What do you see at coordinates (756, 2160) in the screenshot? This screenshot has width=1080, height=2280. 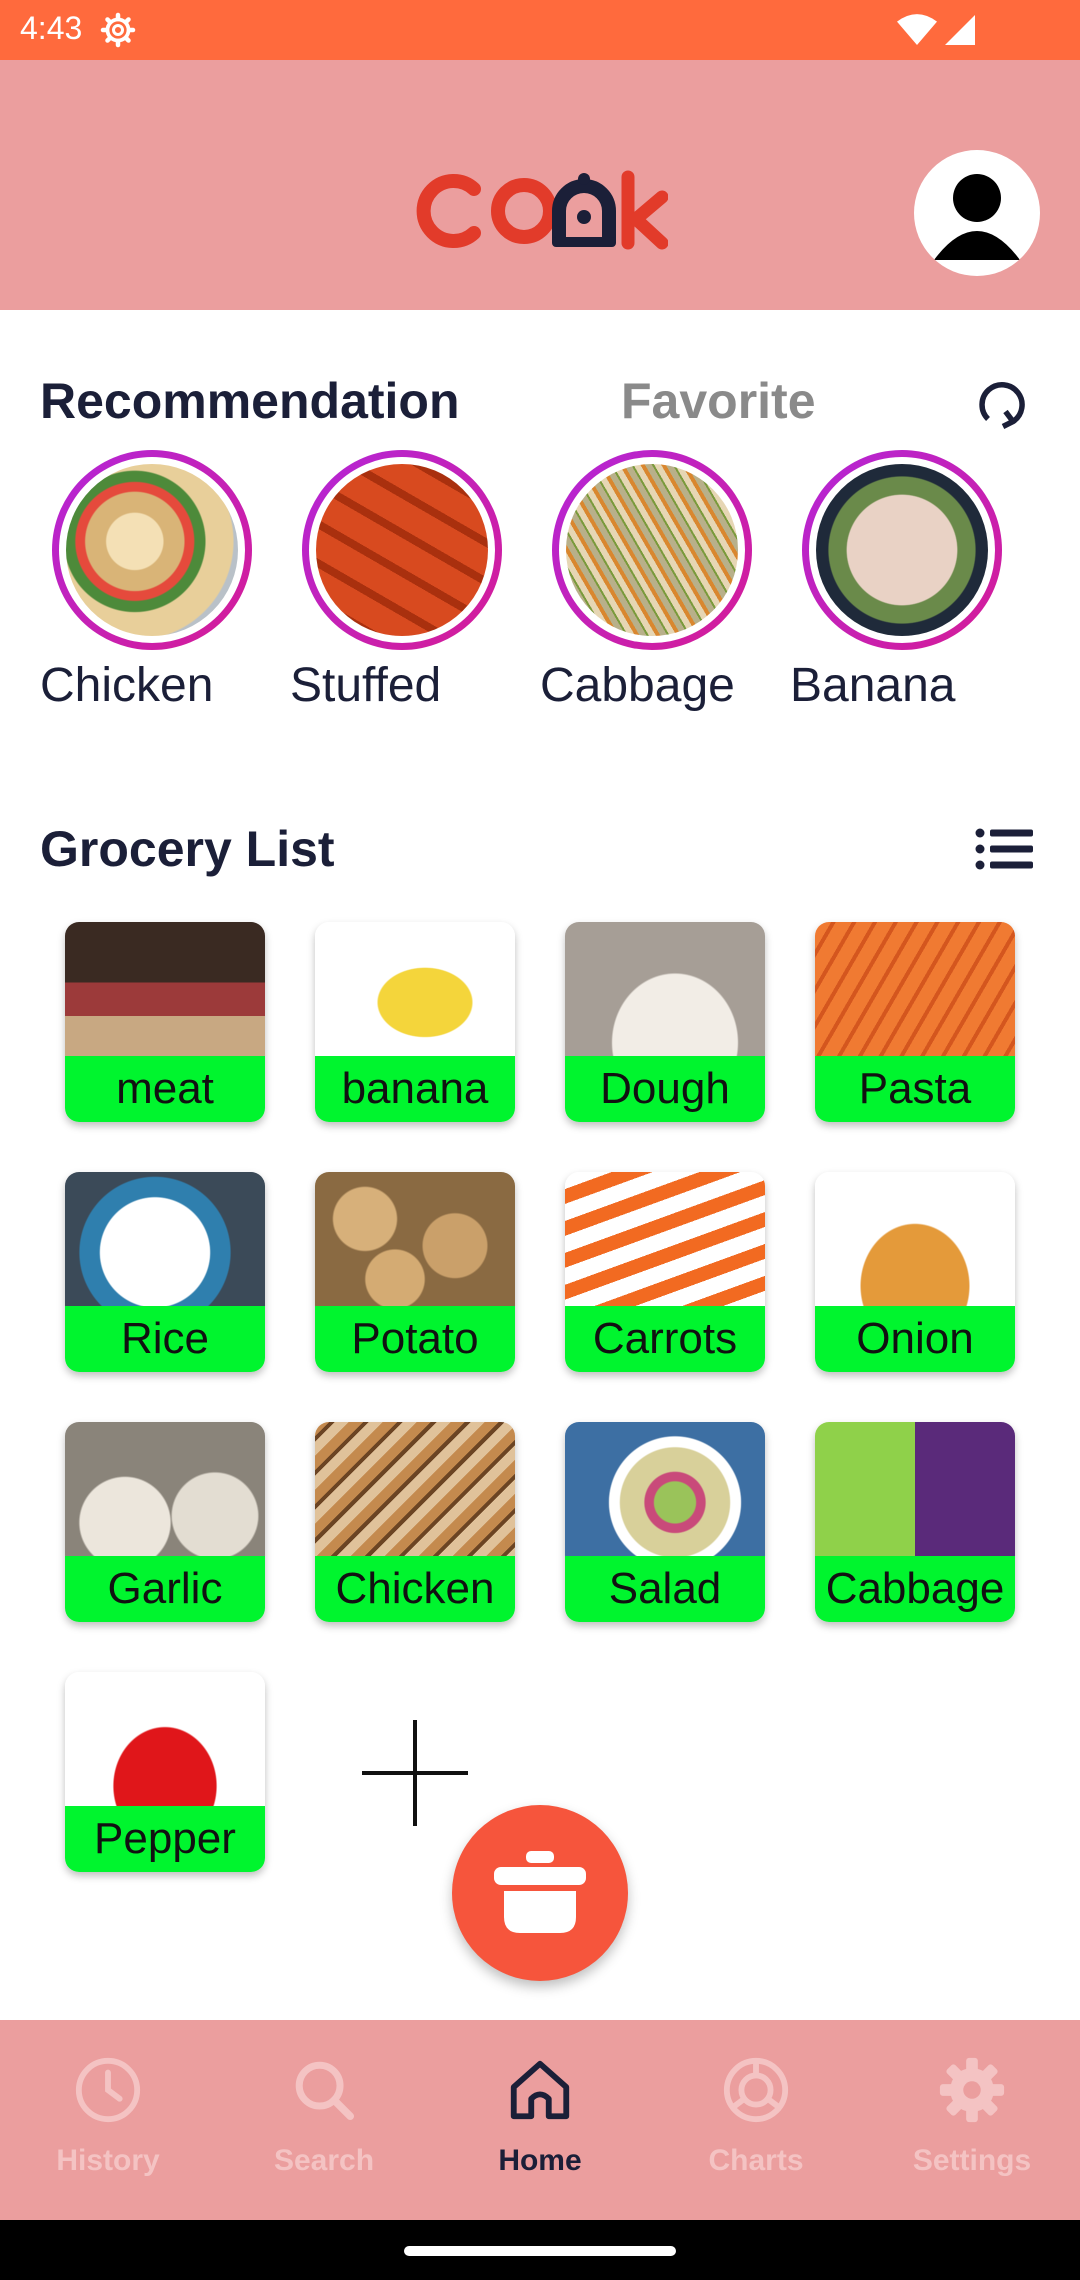 I see `nav-label: Charts` at bounding box center [756, 2160].